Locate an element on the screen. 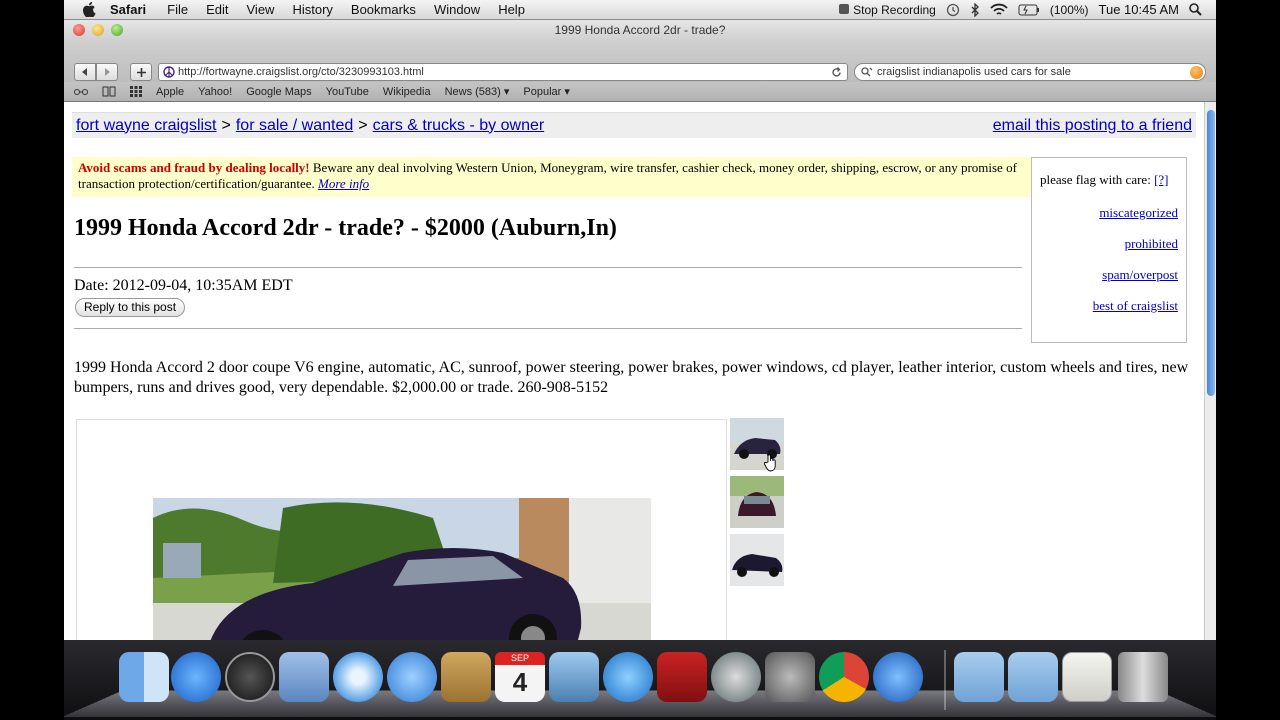 The image size is (1280, 720). main-car-photo is located at coordinates (402, 569).